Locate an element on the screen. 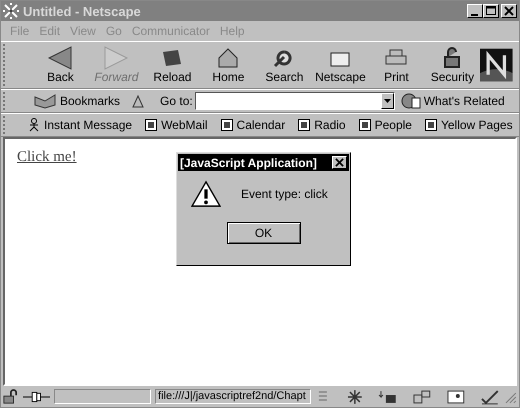 Image resolution: width=520 pixels, height=408 pixels. toolbar-button: Print is located at coordinates (396, 65).